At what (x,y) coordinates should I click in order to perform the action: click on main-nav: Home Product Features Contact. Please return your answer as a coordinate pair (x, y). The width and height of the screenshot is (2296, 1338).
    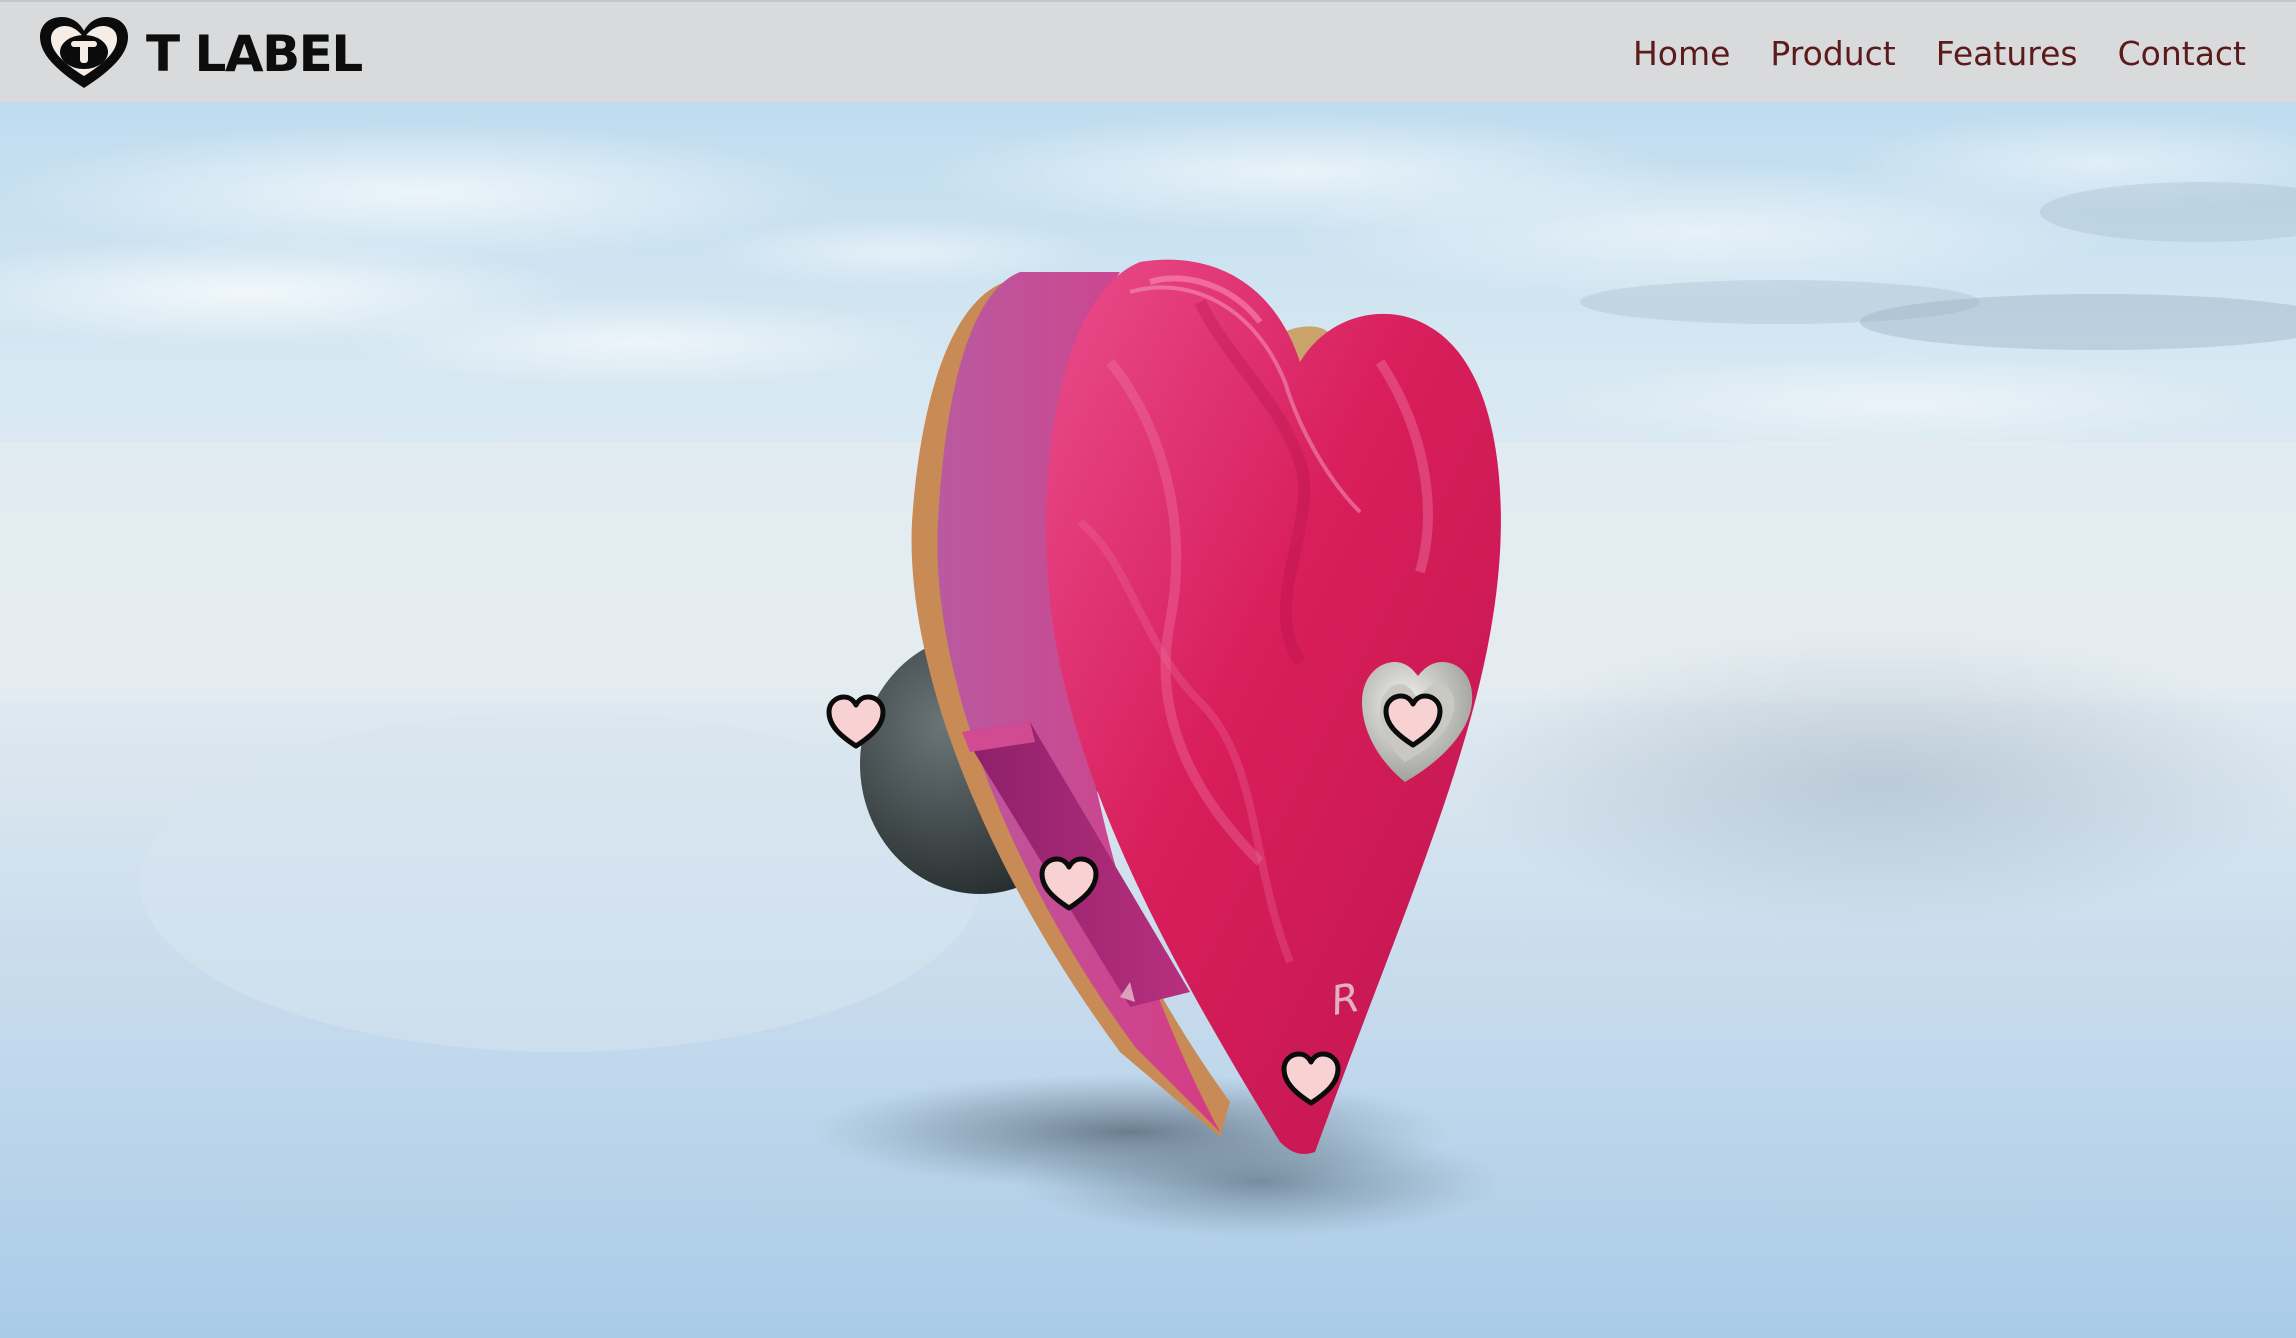
    Looking at the image, I should click on (1919, 53).